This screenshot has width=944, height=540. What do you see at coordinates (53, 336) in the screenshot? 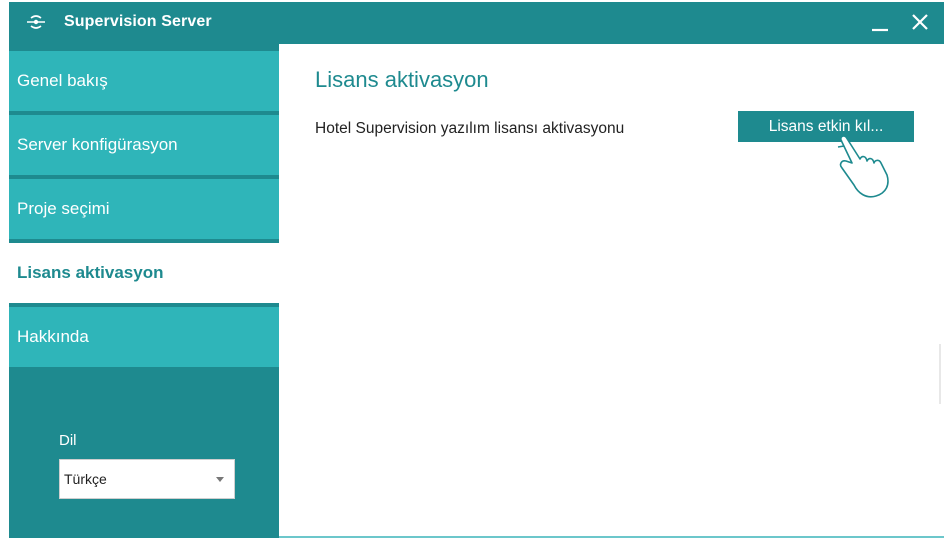
I see `sidebar-item-label: Hakkında` at bounding box center [53, 336].